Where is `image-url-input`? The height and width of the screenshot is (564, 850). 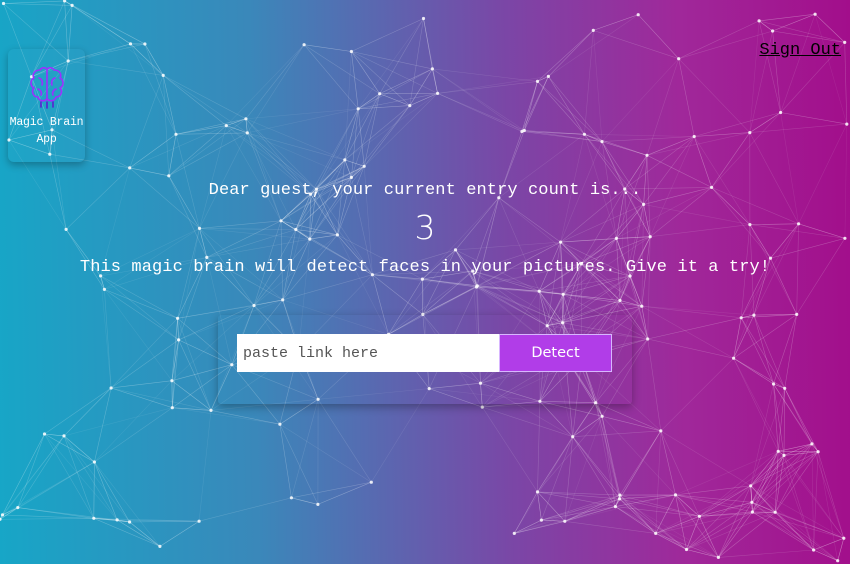 image-url-input is located at coordinates (368, 353).